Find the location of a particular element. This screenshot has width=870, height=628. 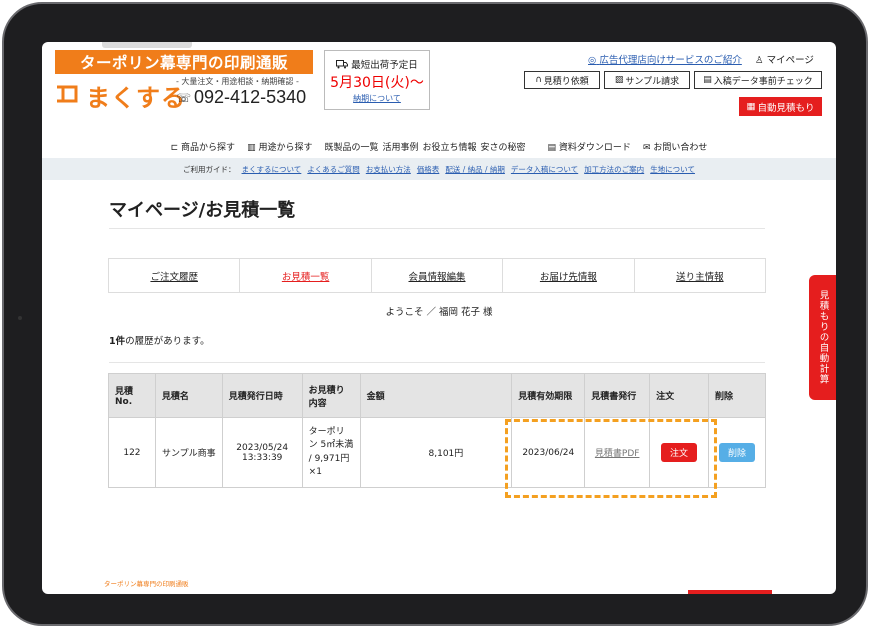

cell-pdf: 見積書PDF is located at coordinates (617, 452).